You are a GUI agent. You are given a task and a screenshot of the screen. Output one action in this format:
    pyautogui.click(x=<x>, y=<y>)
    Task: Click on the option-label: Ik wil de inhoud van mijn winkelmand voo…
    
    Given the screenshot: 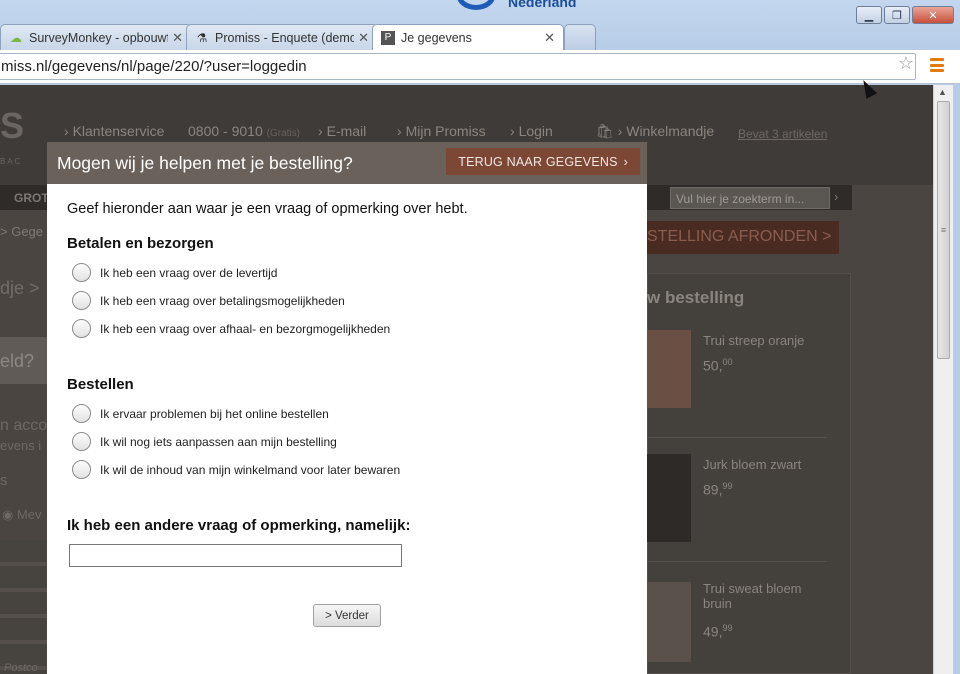 What is the action you would take?
    pyautogui.click(x=250, y=469)
    